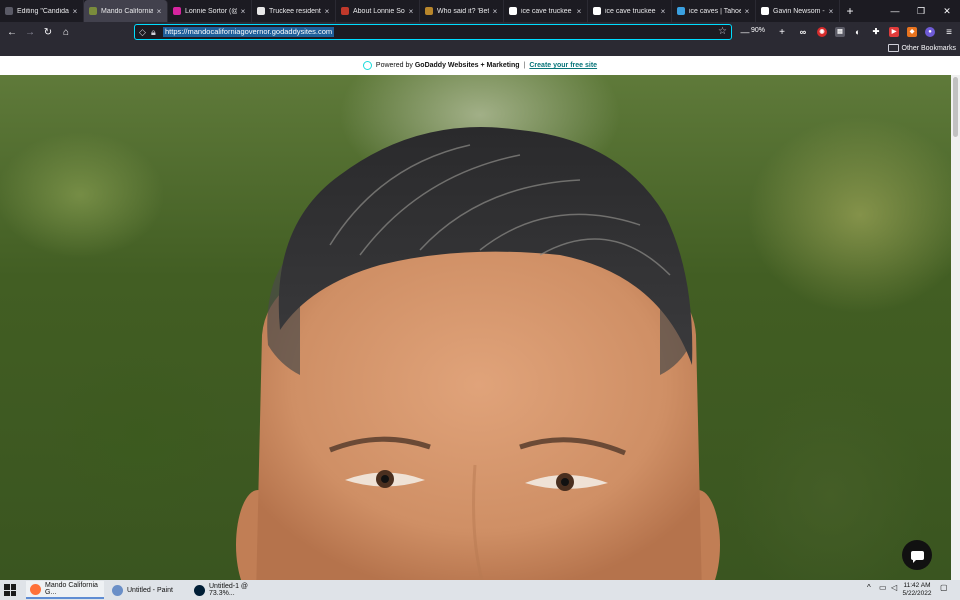 The width and height of the screenshot is (960, 600). I want to click on volume-icon: ◁, so click(894, 587).